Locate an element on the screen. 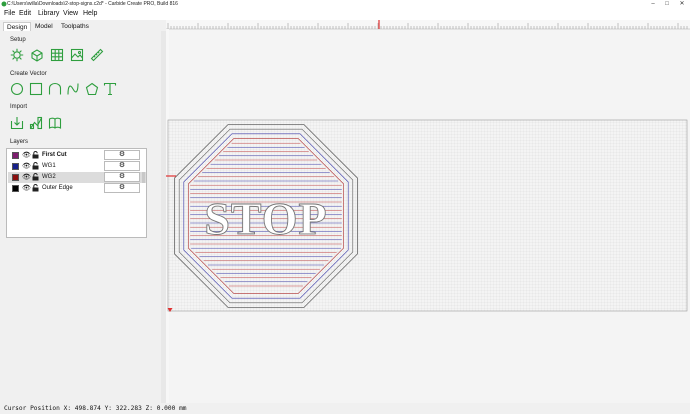 The image size is (690, 414). curve-icon is located at coordinates (55, 89).